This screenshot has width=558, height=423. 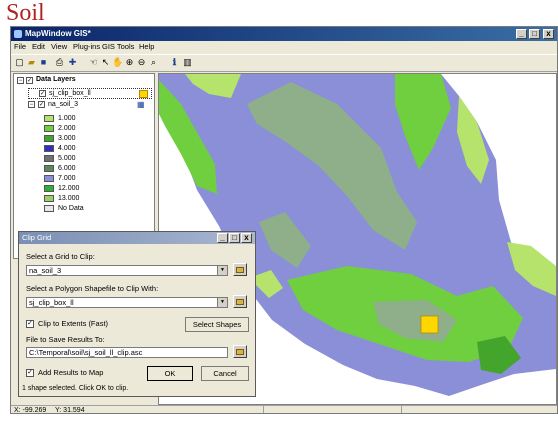 What do you see at coordinates (284, 47) in the screenshot?
I see `menu-bar: File Edit View Plug-ins GIS Tools Help` at bounding box center [284, 47].